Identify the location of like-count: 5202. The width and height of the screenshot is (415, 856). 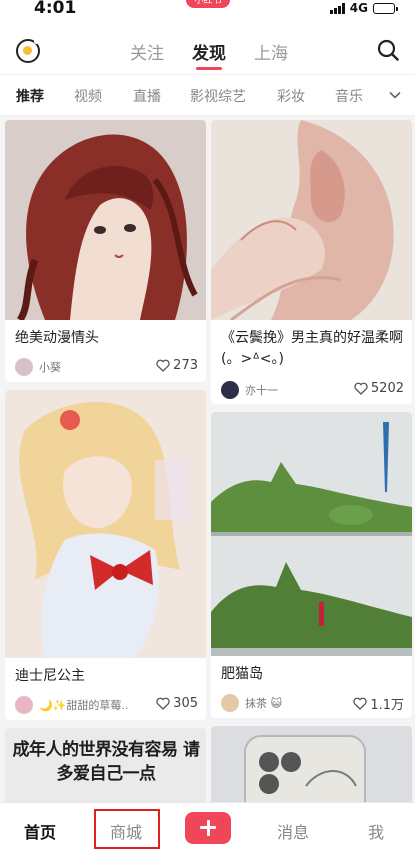
(387, 388).